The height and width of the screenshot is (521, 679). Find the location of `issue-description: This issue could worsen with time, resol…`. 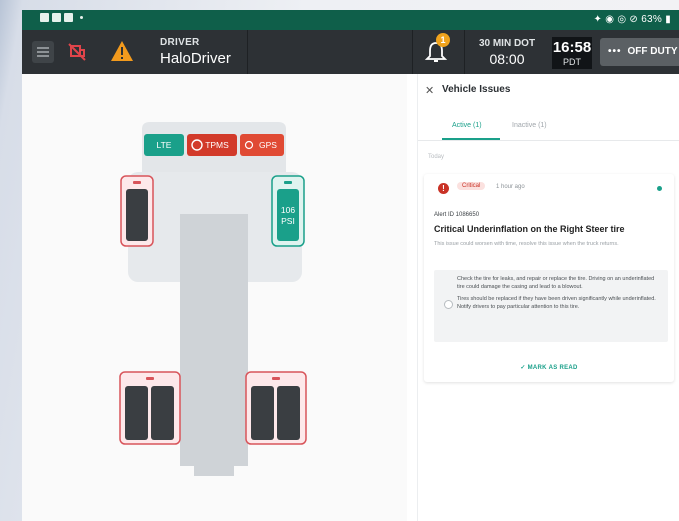

issue-description: This issue could worsen with time, resol… is located at coordinates (526, 244).